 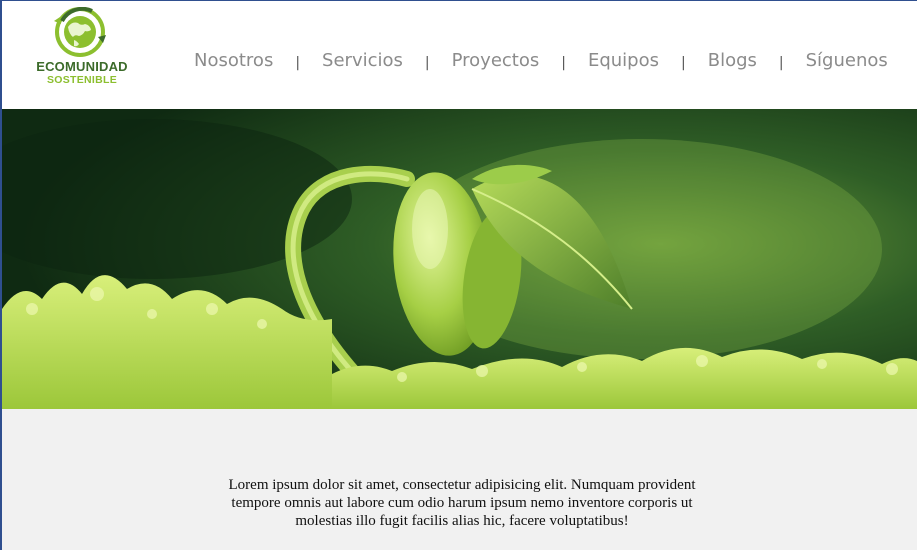 I want to click on brand-name-line2: SOSTENIBLE, so click(x=82, y=80).